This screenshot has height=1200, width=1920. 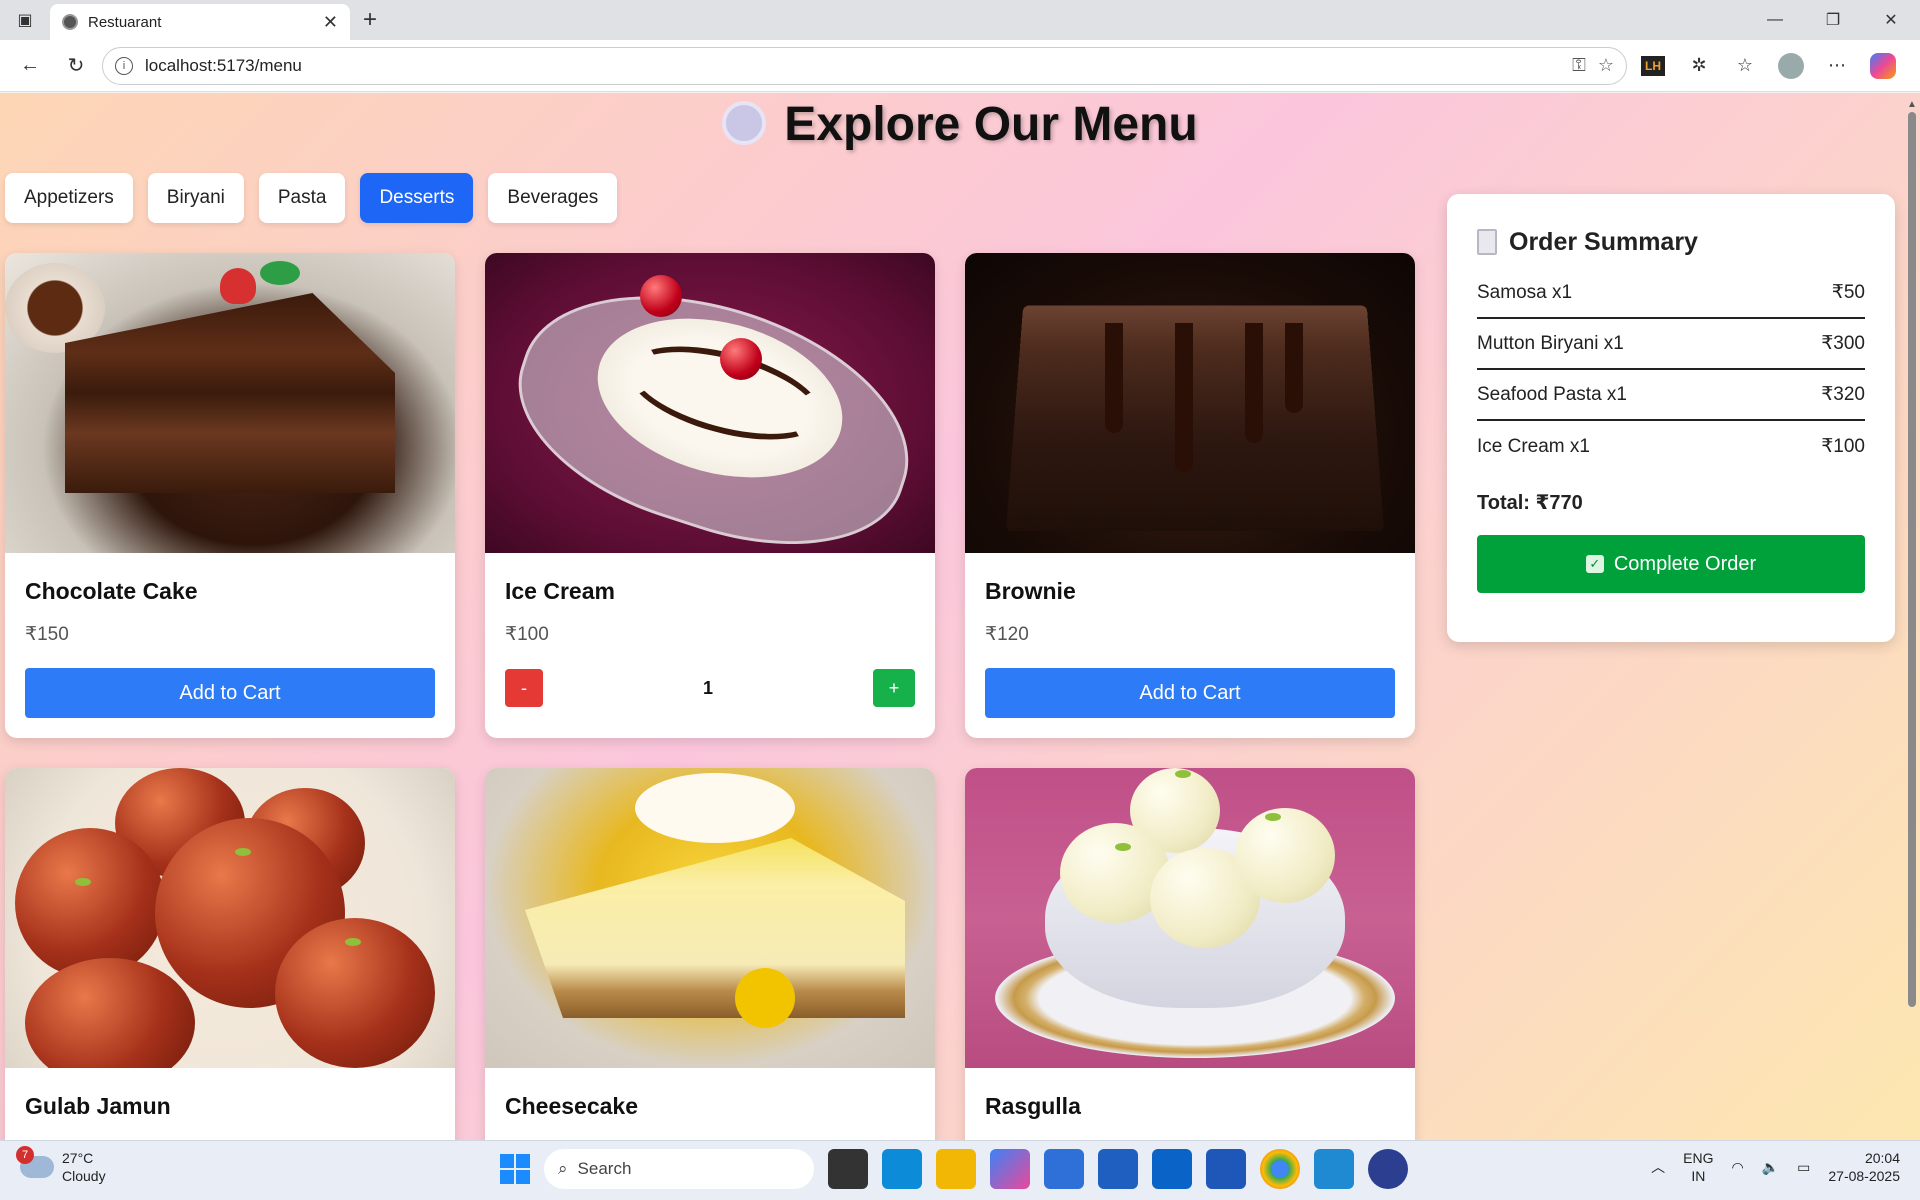 What do you see at coordinates (1737, 1167) in the screenshot?
I see `wifi-icon: ◠` at bounding box center [1737, 1167].